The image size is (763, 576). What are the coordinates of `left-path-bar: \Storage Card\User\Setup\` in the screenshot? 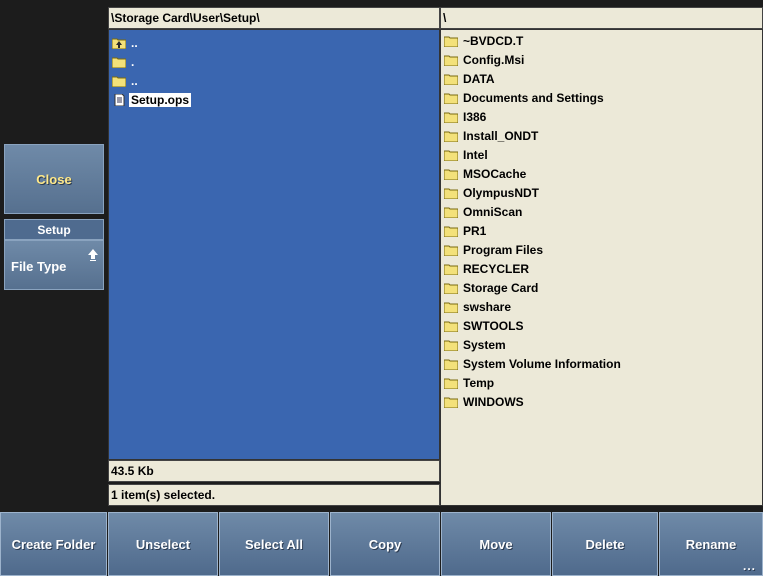 It's located at (274, 18).